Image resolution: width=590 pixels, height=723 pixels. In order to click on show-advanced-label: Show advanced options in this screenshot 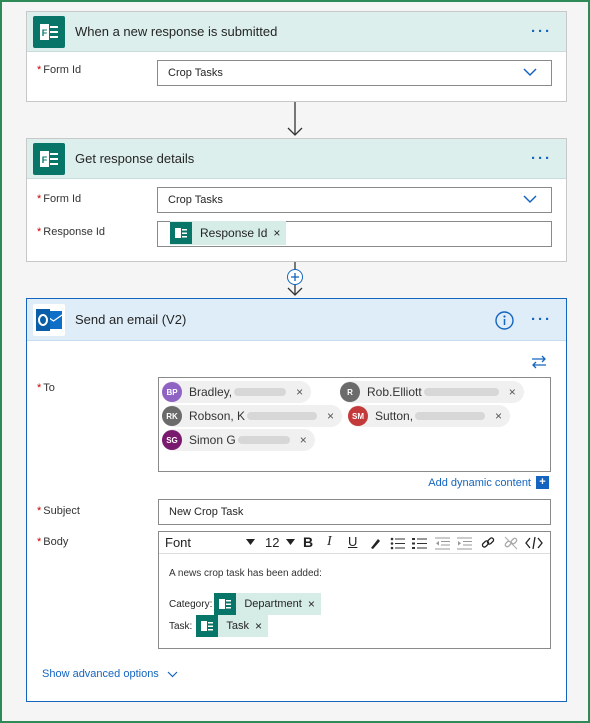, I will do `click(100, 674)`.